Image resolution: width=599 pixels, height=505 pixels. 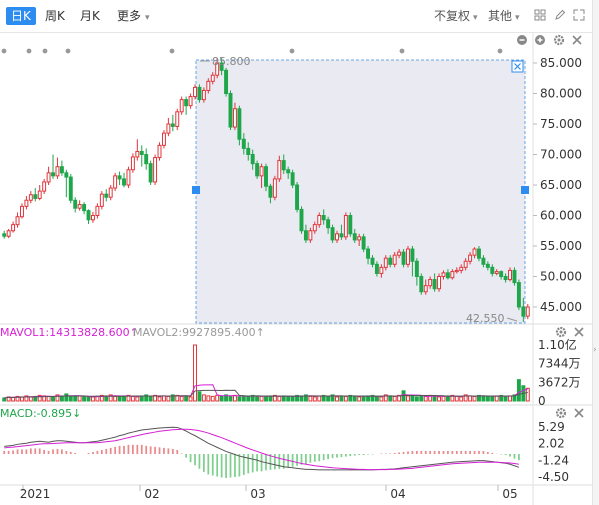 What do you see at coordinates (561, 277) in the screenshot?
I see `price-tick-label: 50.000` at bounding box center [561, 277].